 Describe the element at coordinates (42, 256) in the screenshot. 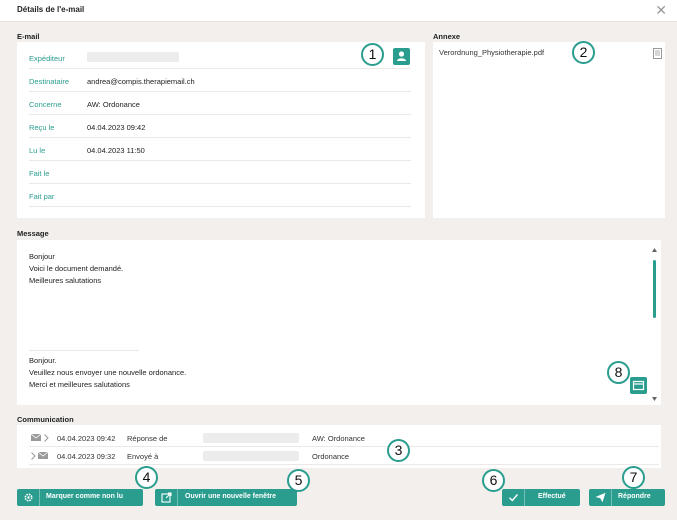

I see `message-line: Bonjour` at that location.